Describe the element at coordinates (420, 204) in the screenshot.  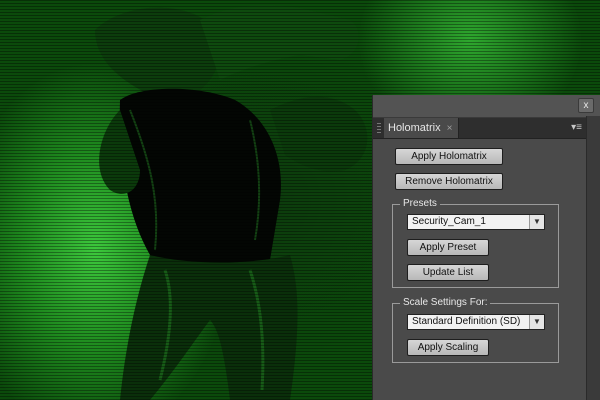
I see `presets-legend: Presets` at that location.